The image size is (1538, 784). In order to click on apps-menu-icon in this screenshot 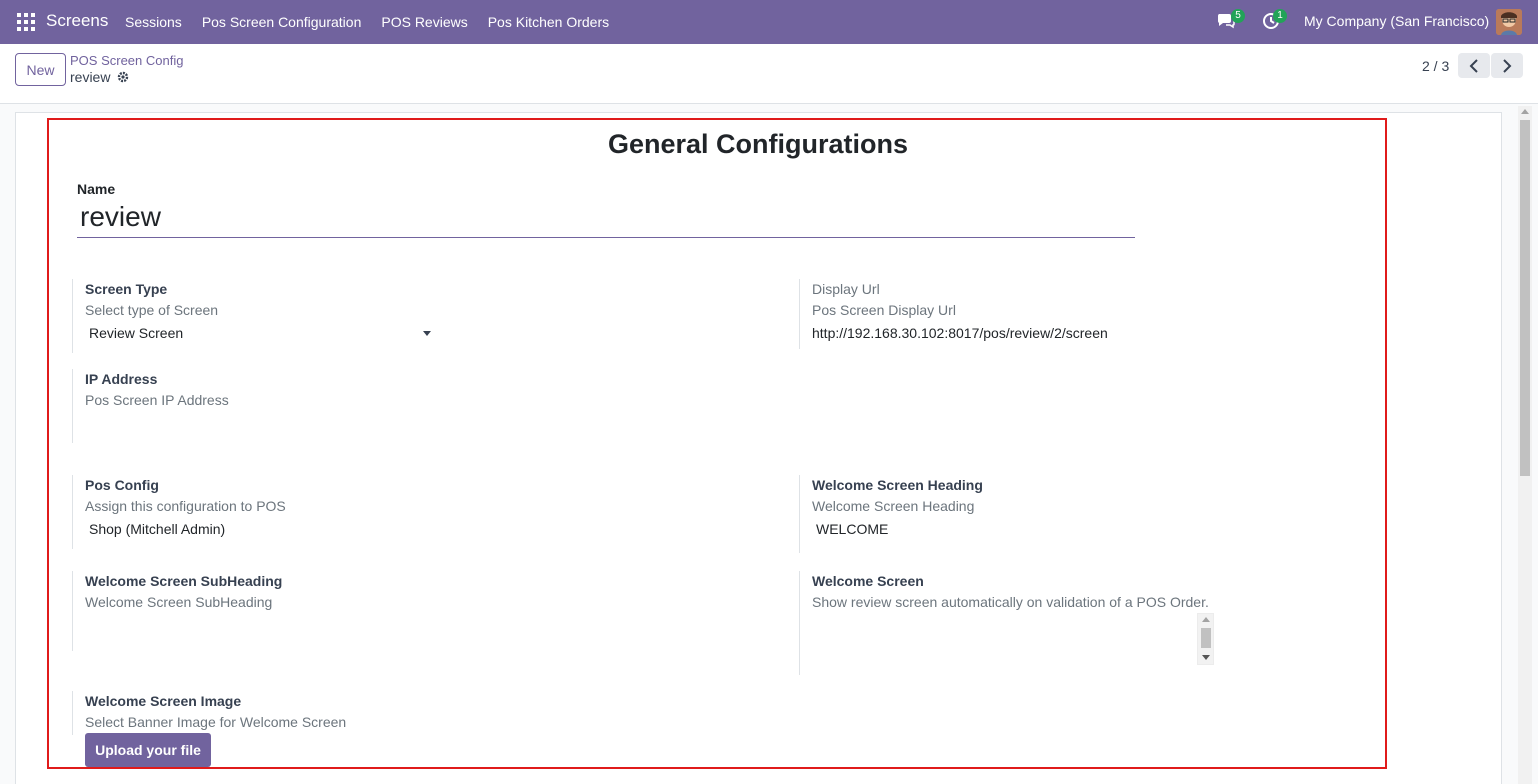, I will do `click(26, 22)`.